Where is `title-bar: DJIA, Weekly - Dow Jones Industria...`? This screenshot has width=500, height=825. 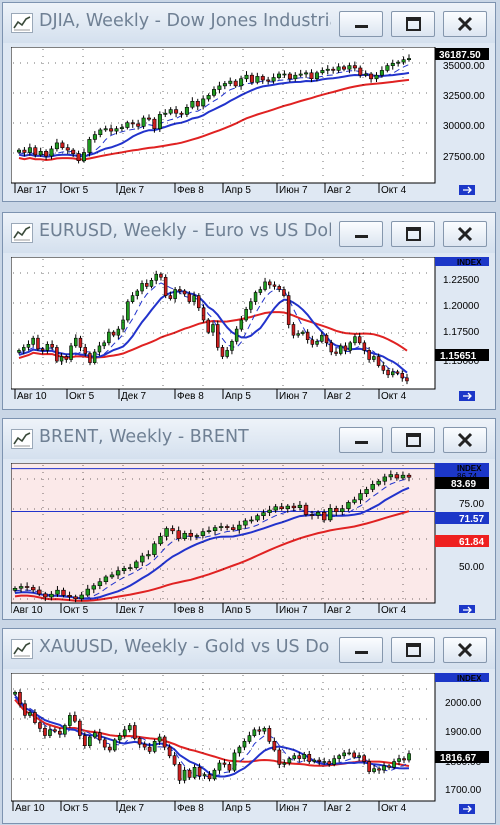 title-bar: DJIA, Weekly - Dow Jones Industria... is located at coordinates (249, 23).